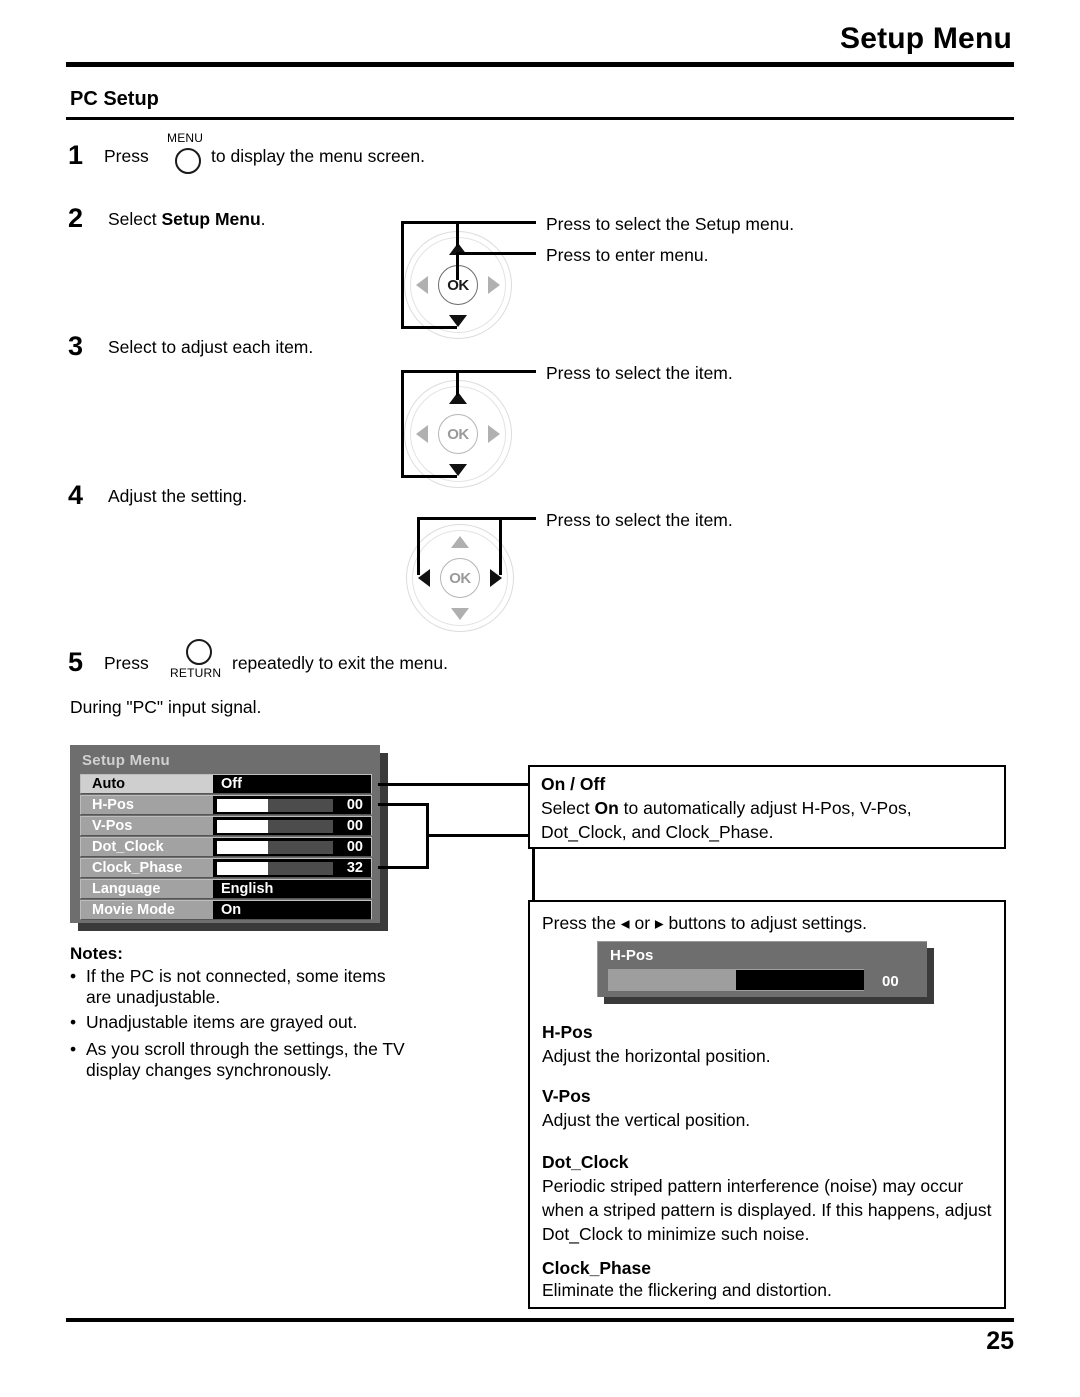 This screenshot has width=1080, height=1397. I want to click on hpos-osd-slider-track, so click(736, 980).